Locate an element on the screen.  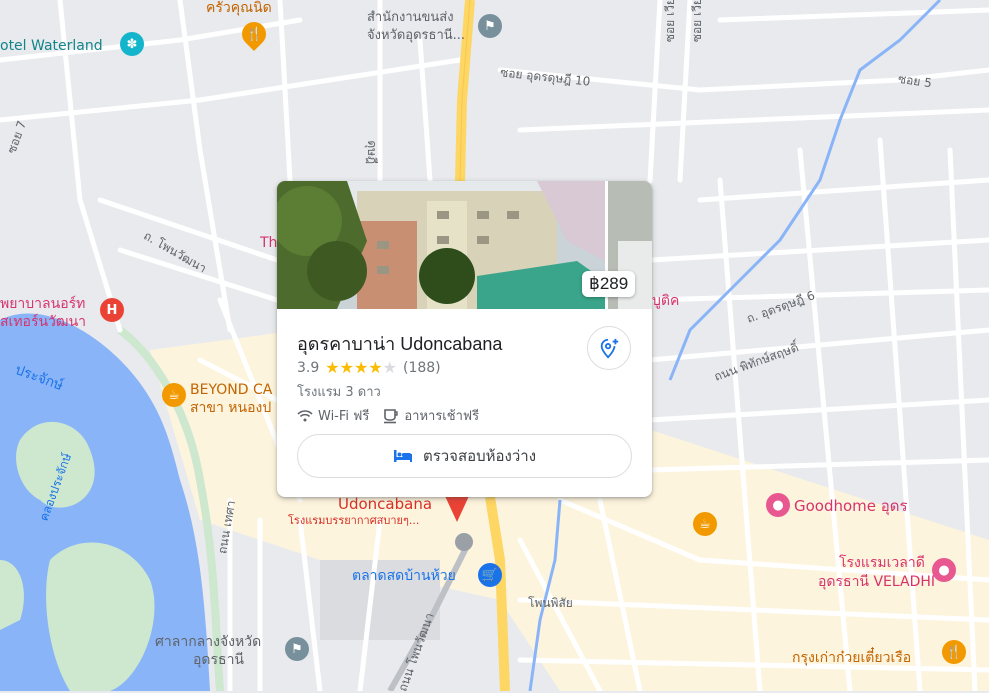
review-count: (188) is located at coordinates (422, 368).